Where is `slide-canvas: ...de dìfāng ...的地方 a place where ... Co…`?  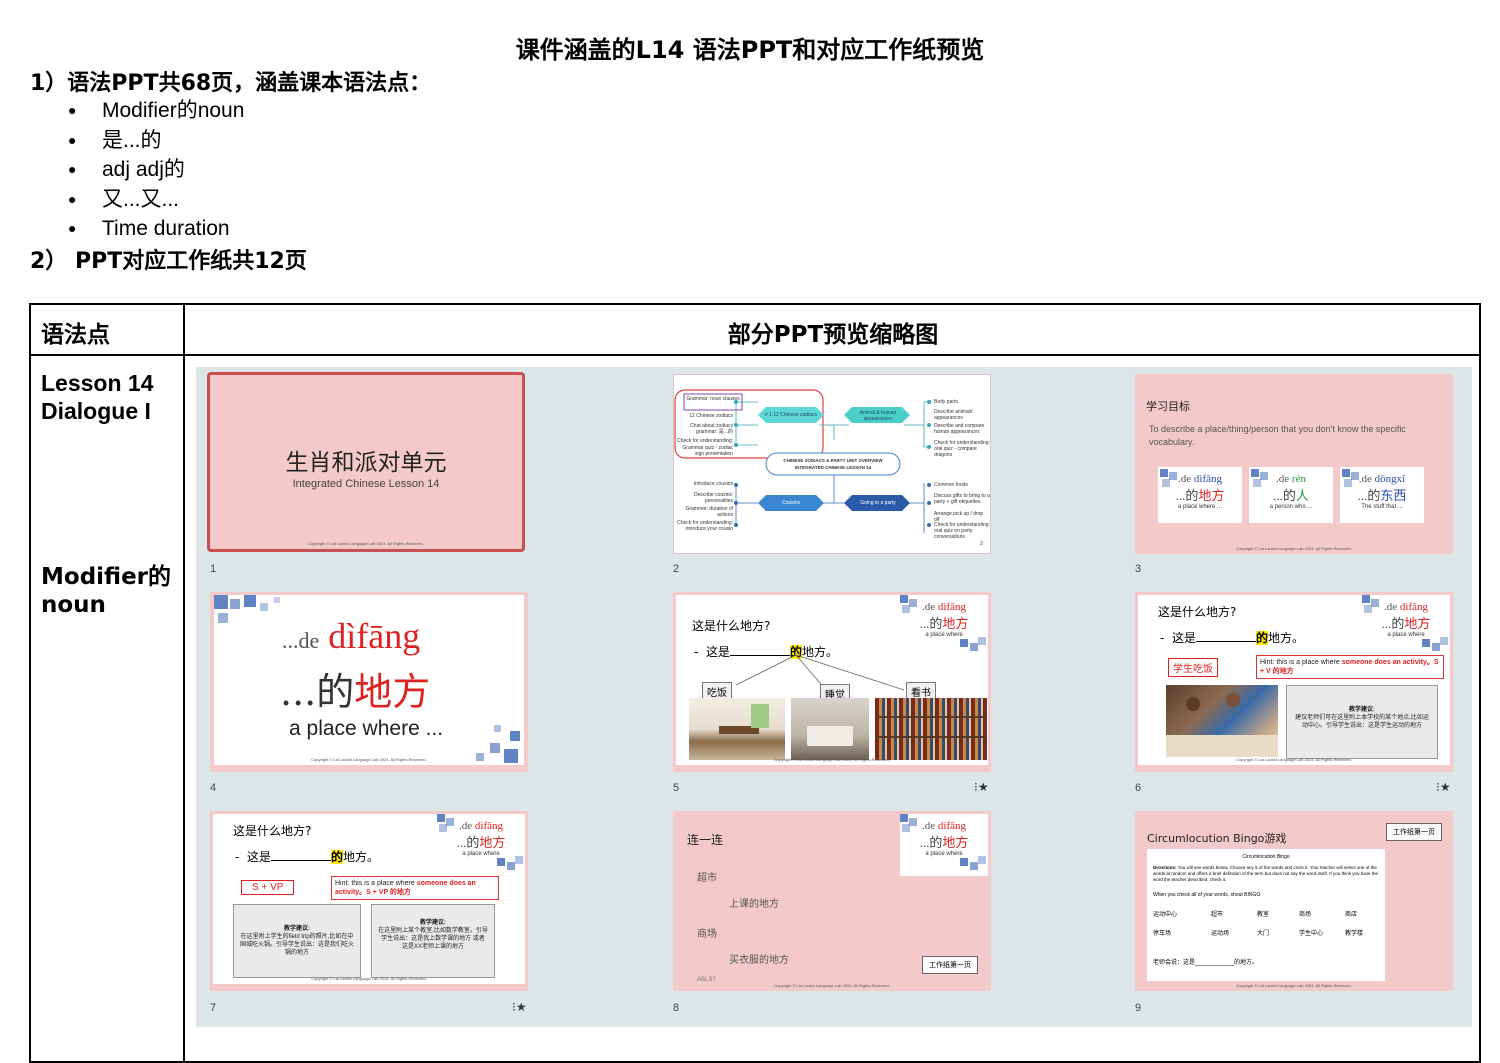
slide-canvas: ...de dìfāng ...的地方 a place where ... Co… is located at coordinates (369, 680).